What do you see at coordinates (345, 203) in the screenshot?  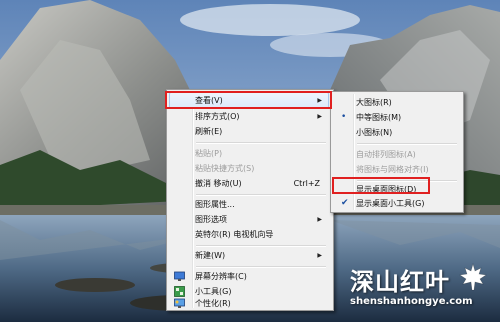 I see `checkmark-icon: ✔` at bounding box center [345, 203].